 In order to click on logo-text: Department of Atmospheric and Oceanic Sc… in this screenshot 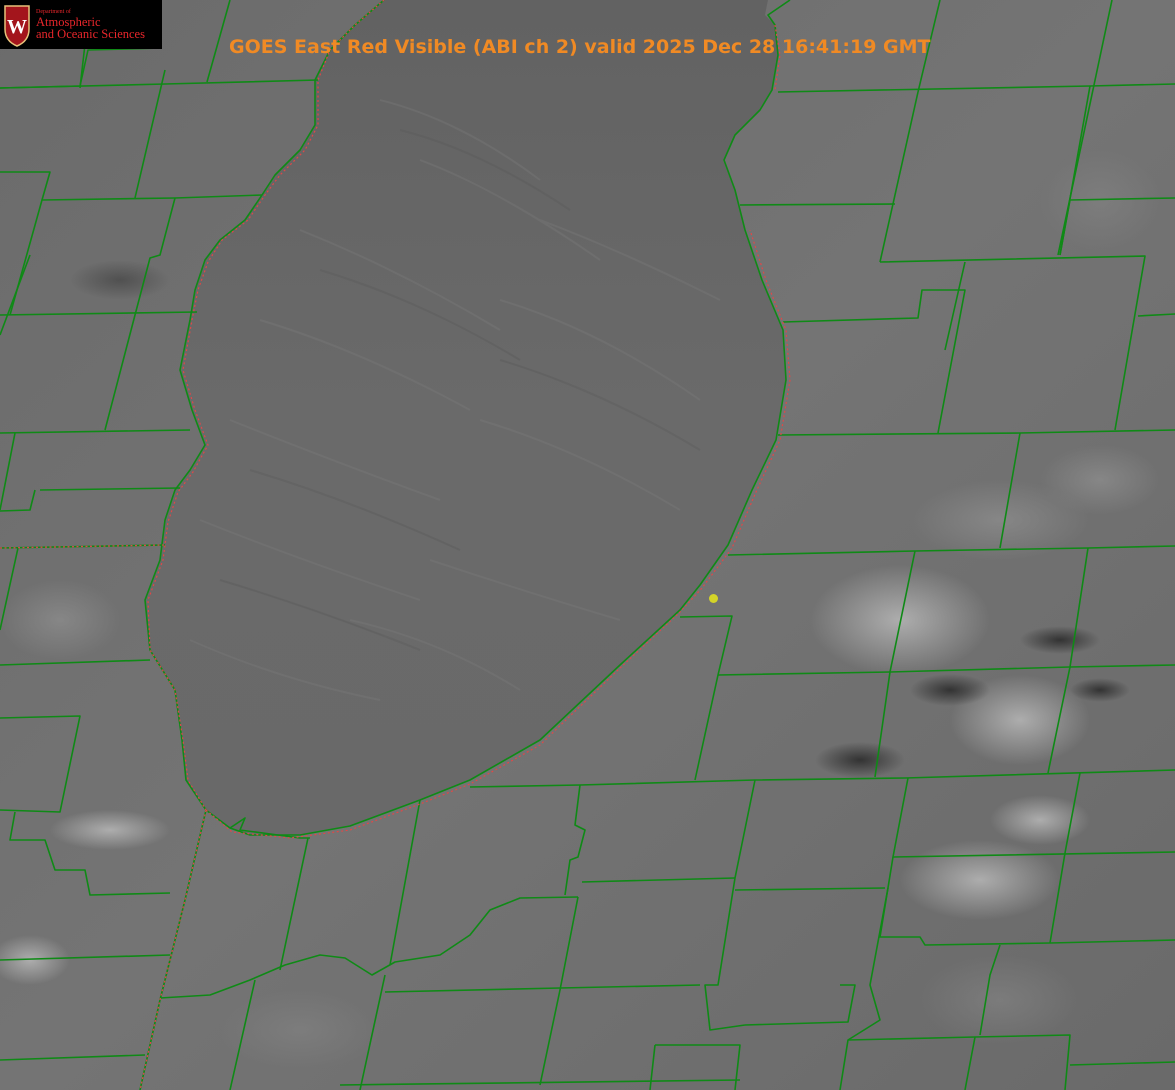, I will do `click(90, 25)`.